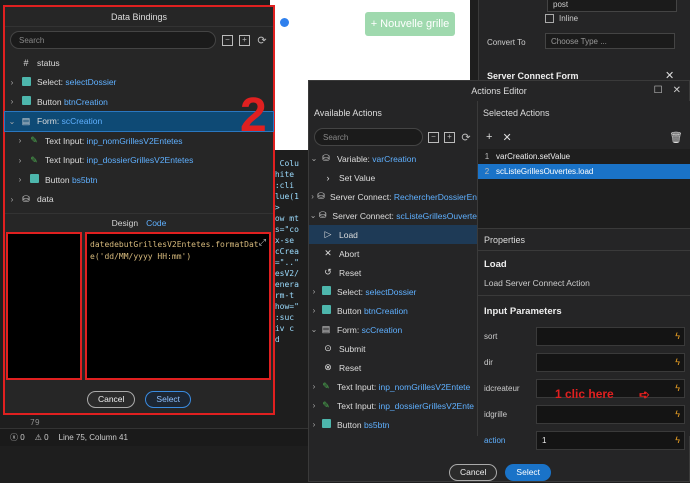  Describe the element at coordinates (328, 234) in the screenshot. I see `play-icon: ▷` at that location.